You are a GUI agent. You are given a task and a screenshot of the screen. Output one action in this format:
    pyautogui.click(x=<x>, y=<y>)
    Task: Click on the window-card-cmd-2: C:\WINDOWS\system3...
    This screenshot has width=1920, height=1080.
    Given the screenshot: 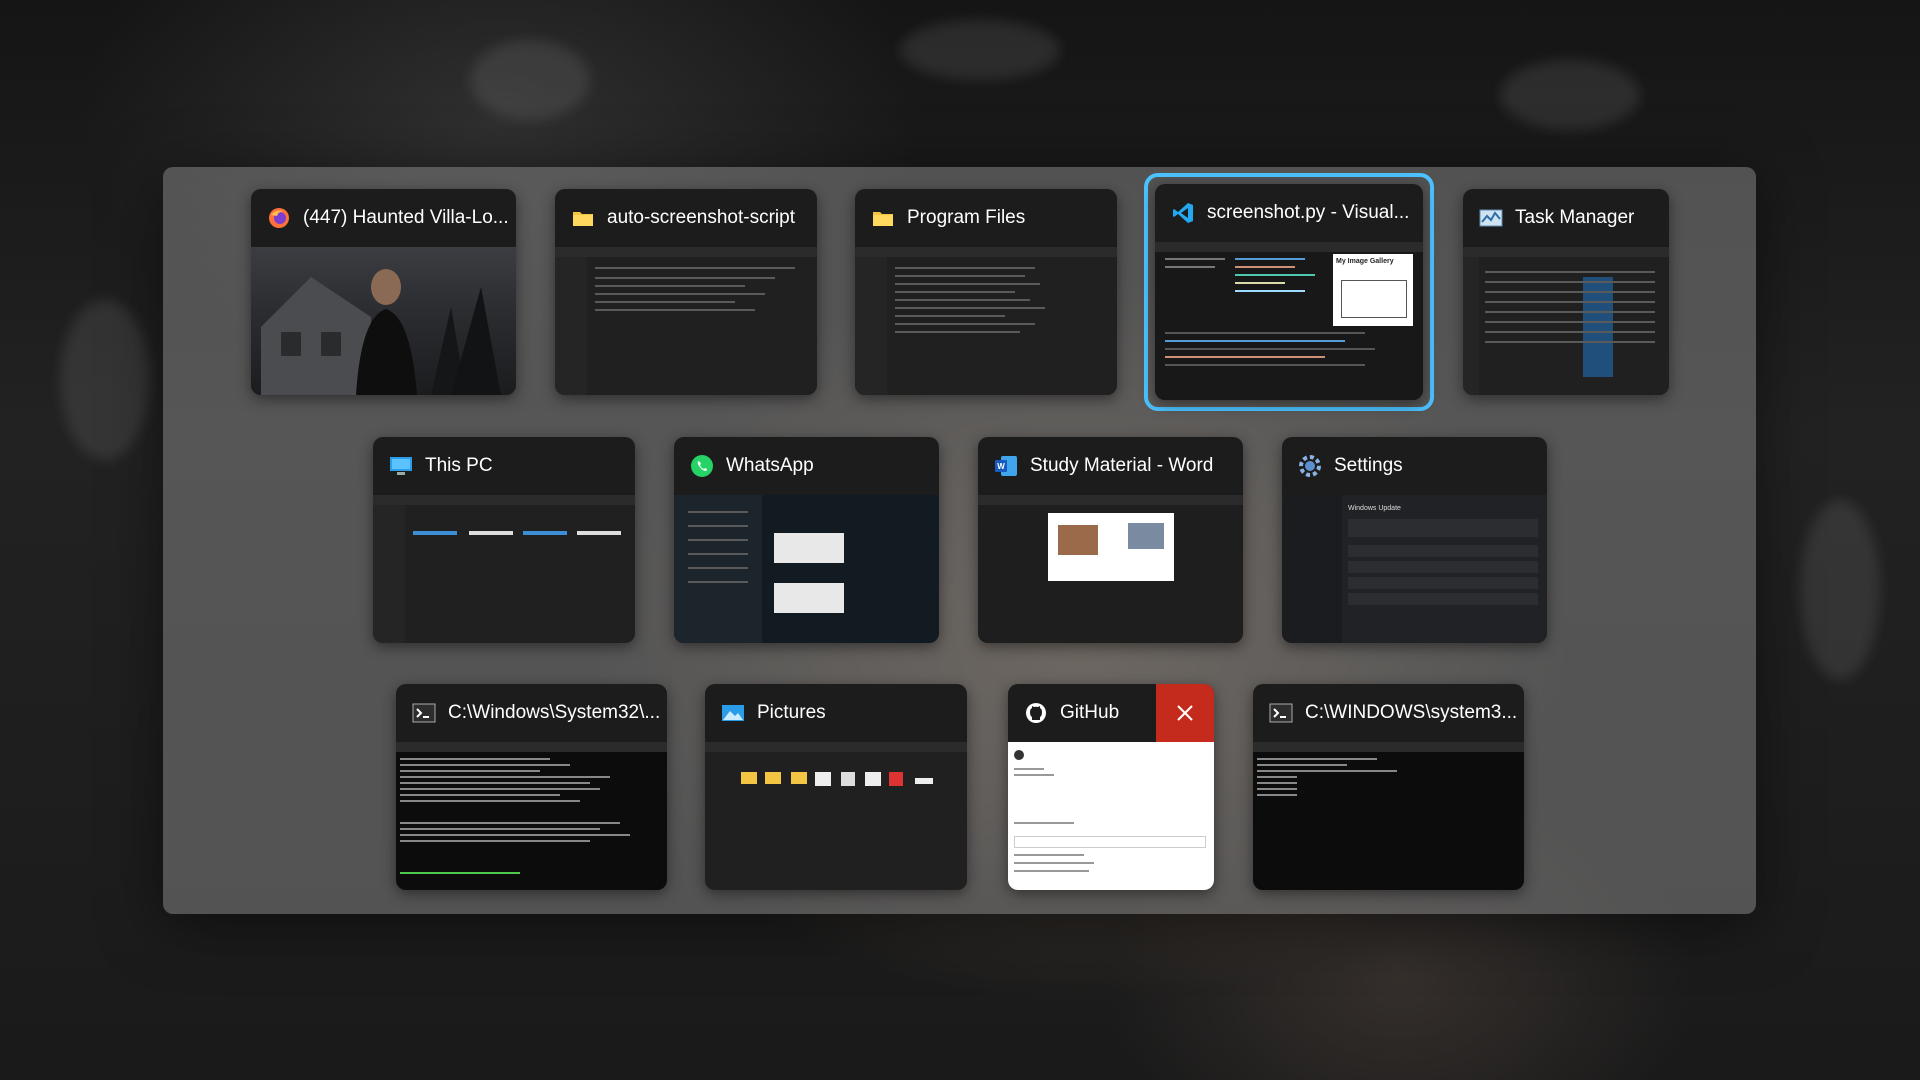 What is the action you would take?
    pyautogui.click(x=1388, y=787)
    